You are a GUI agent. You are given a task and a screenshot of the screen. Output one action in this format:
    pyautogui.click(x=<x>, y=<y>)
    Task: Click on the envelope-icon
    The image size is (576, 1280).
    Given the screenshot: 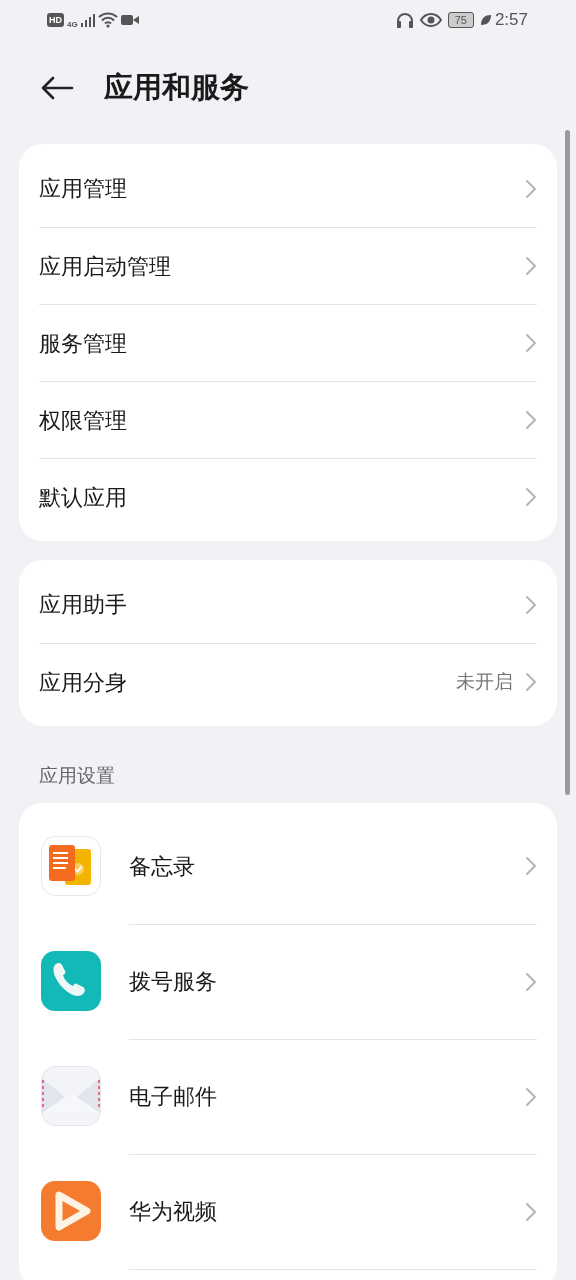 What is the action you would take?
    pyautogui.click(x=71, y=1096)
    